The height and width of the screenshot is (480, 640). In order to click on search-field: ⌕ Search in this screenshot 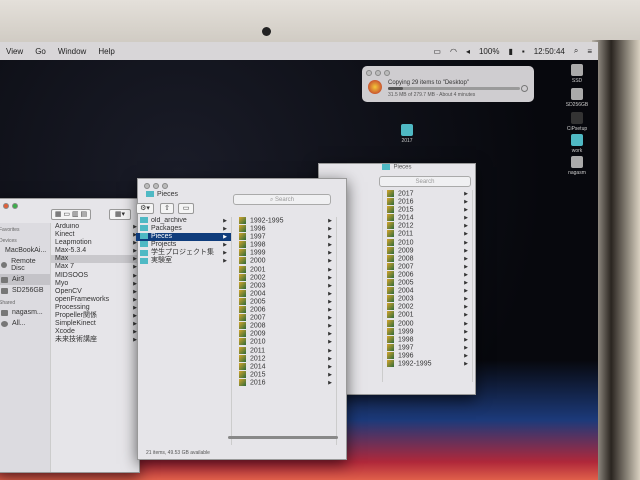, I will do `click(282, 199)`.